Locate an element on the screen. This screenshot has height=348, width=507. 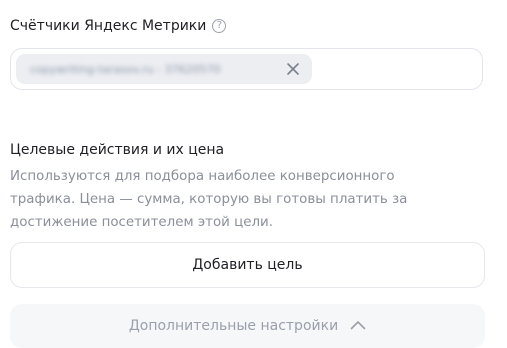
metrika-counters-title: Счётчики Яндекс Метрики ? is located at coordinates (118, 26).